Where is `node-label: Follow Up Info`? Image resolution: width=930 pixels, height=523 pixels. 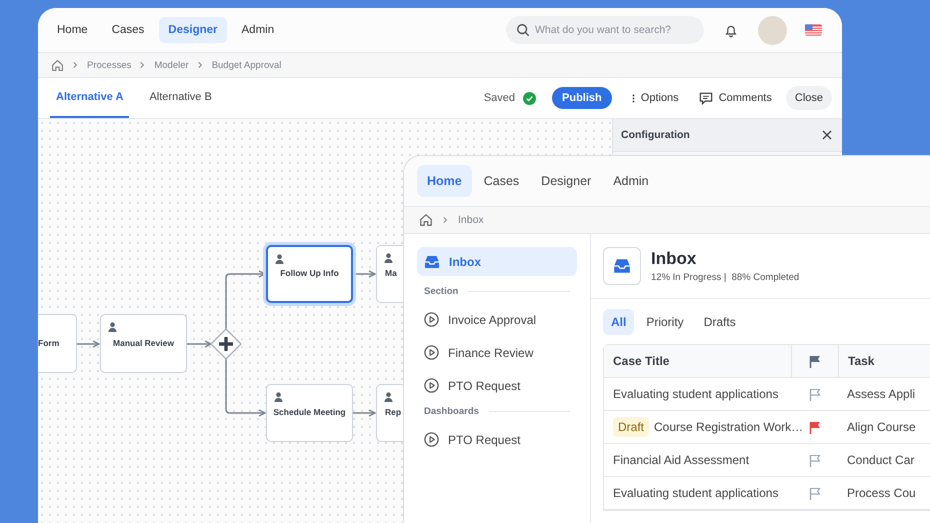
node-label: Follow Up Info is located at coordinates (309, 274).